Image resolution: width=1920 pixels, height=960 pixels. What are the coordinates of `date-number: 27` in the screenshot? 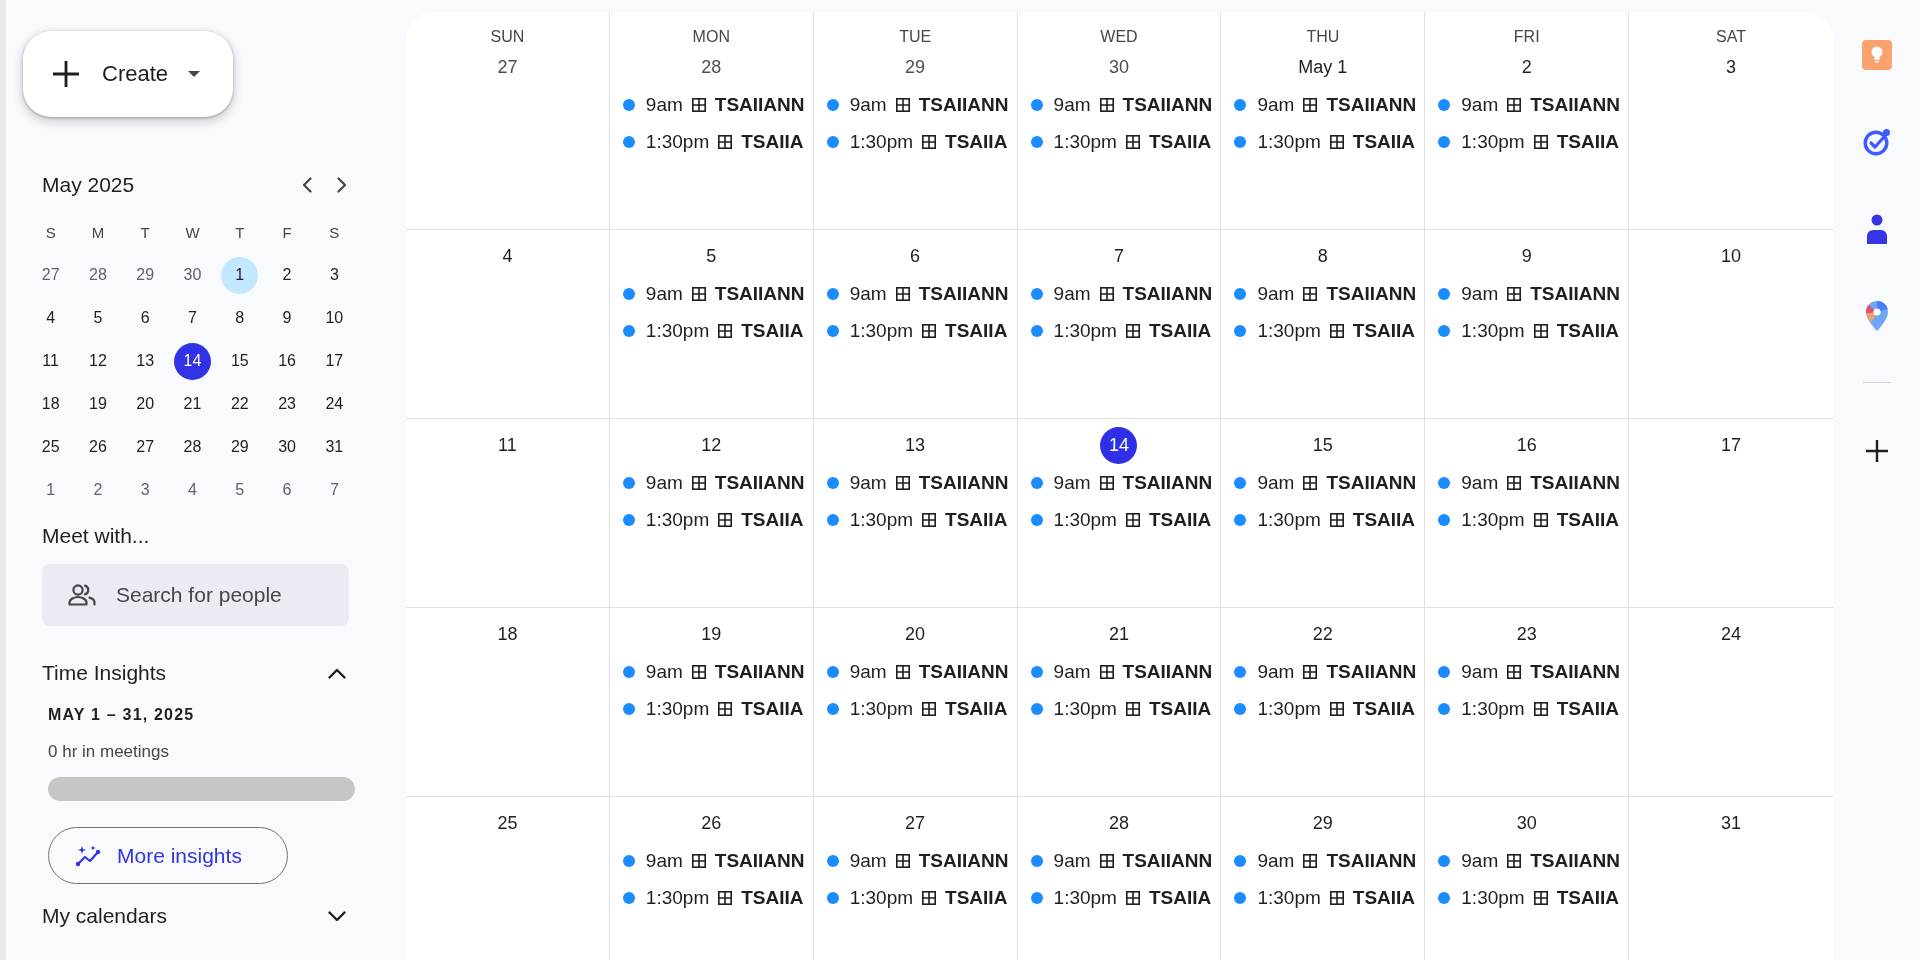 It's located at (915, 823).